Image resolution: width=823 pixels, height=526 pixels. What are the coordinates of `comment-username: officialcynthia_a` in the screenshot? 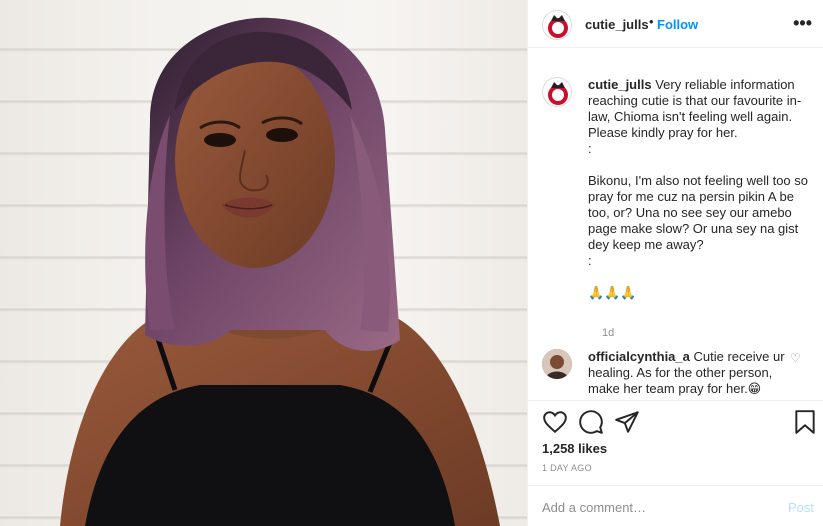 It's located at (639, 356).